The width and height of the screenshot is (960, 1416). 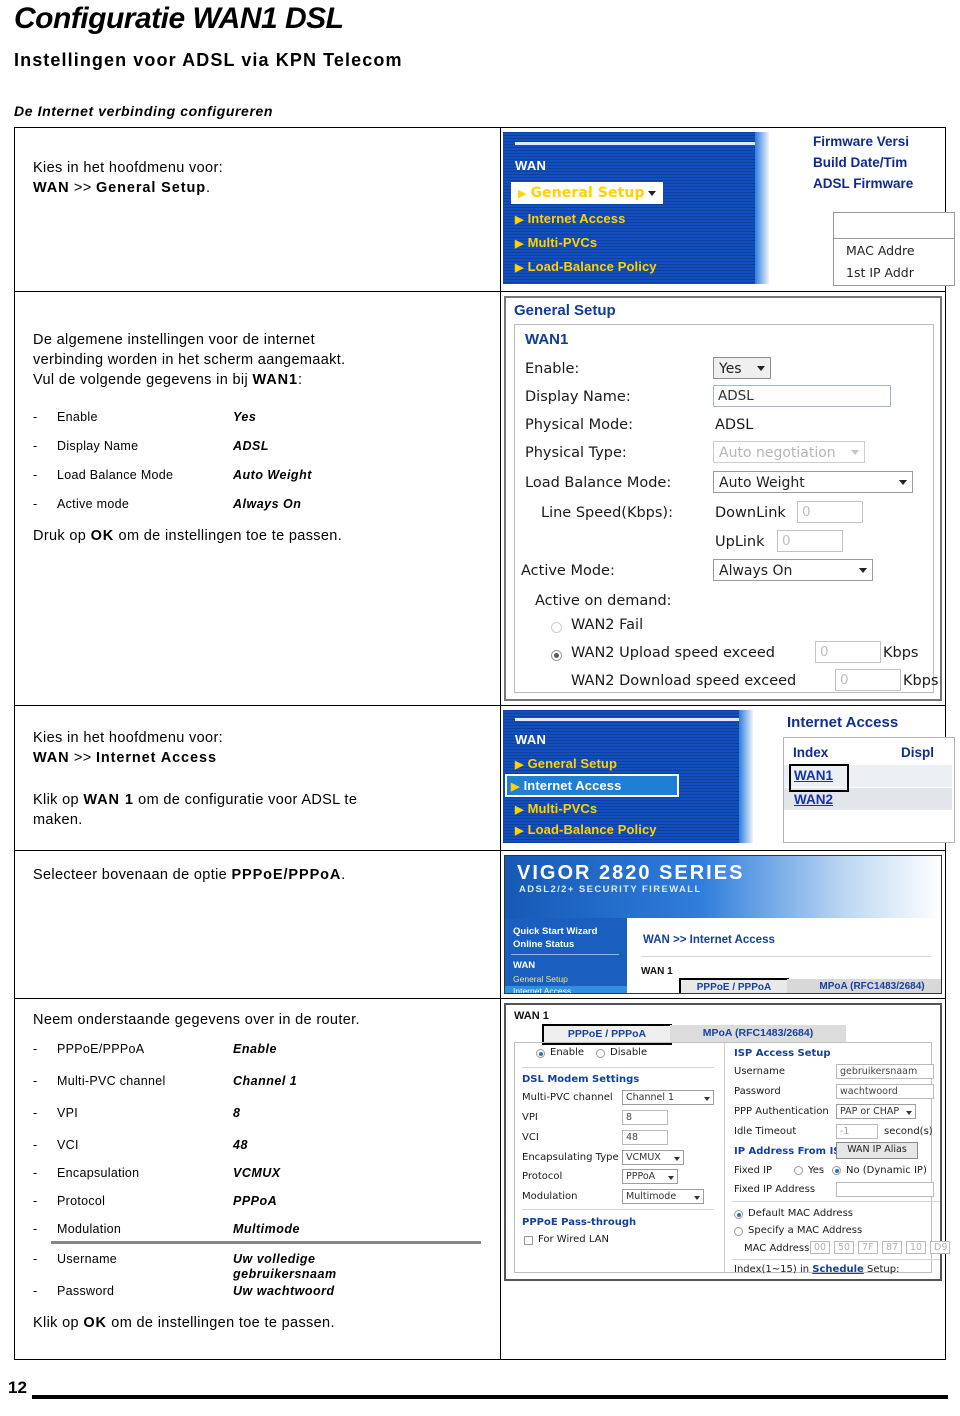 What do you see at coordinates (275, 380) in the screenshot?
I see `r2-wan1: WAN1` at bounding box center [275, 380].